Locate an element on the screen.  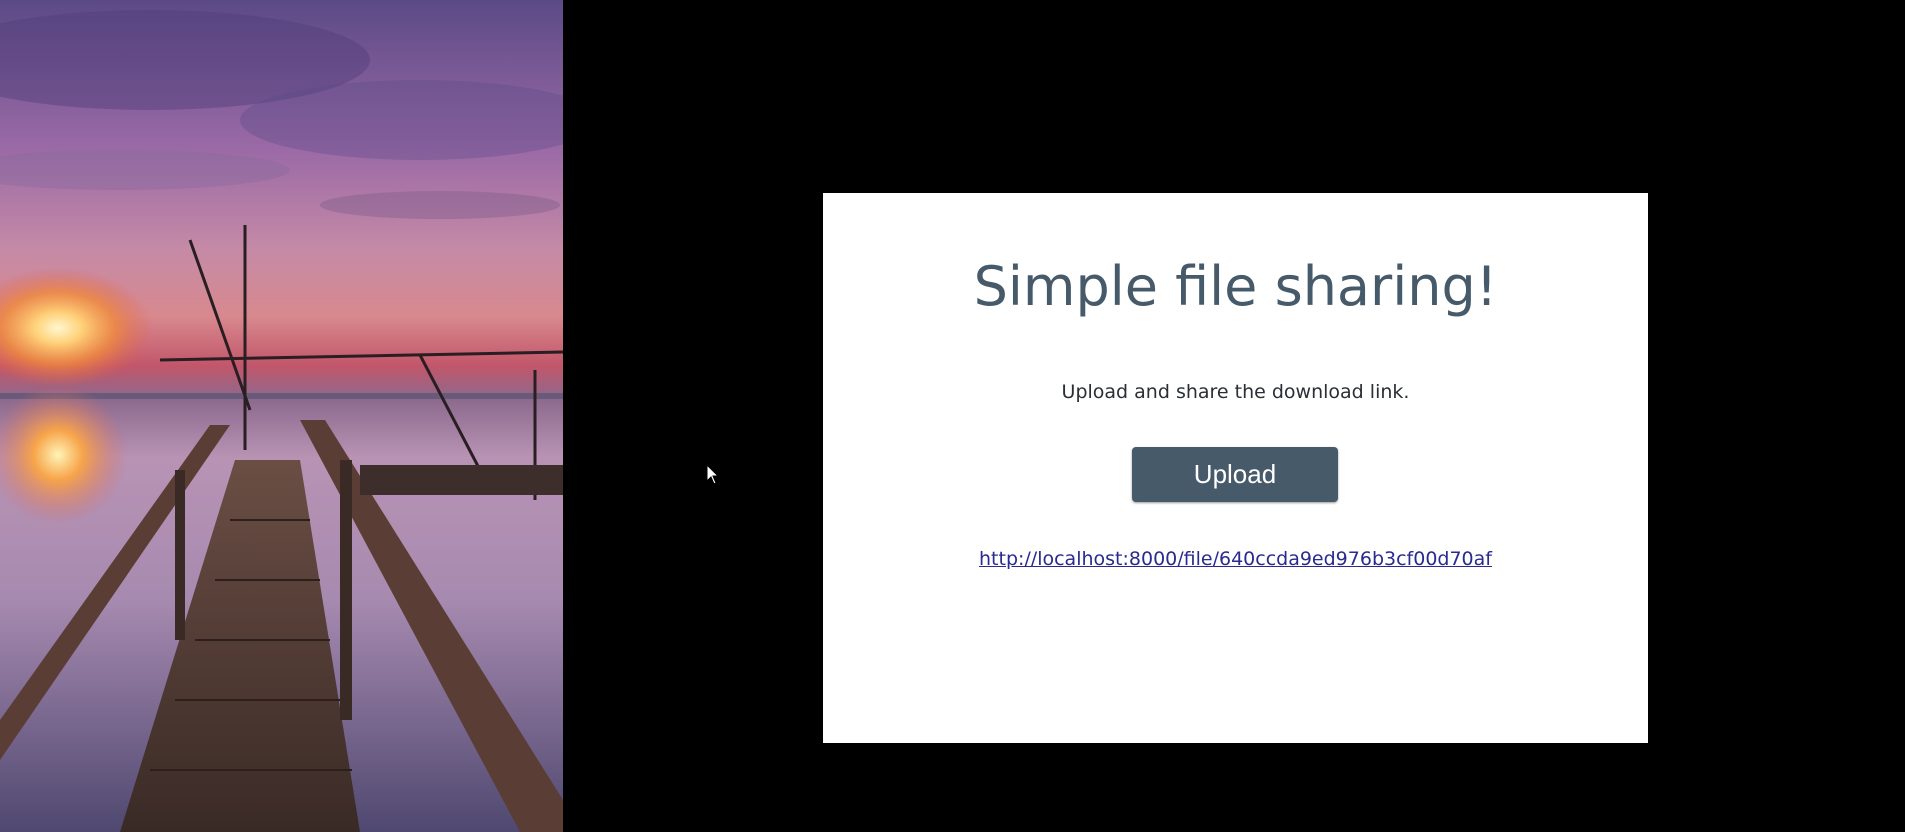
upload-button: Upload is located at coordinates (1235, 474).